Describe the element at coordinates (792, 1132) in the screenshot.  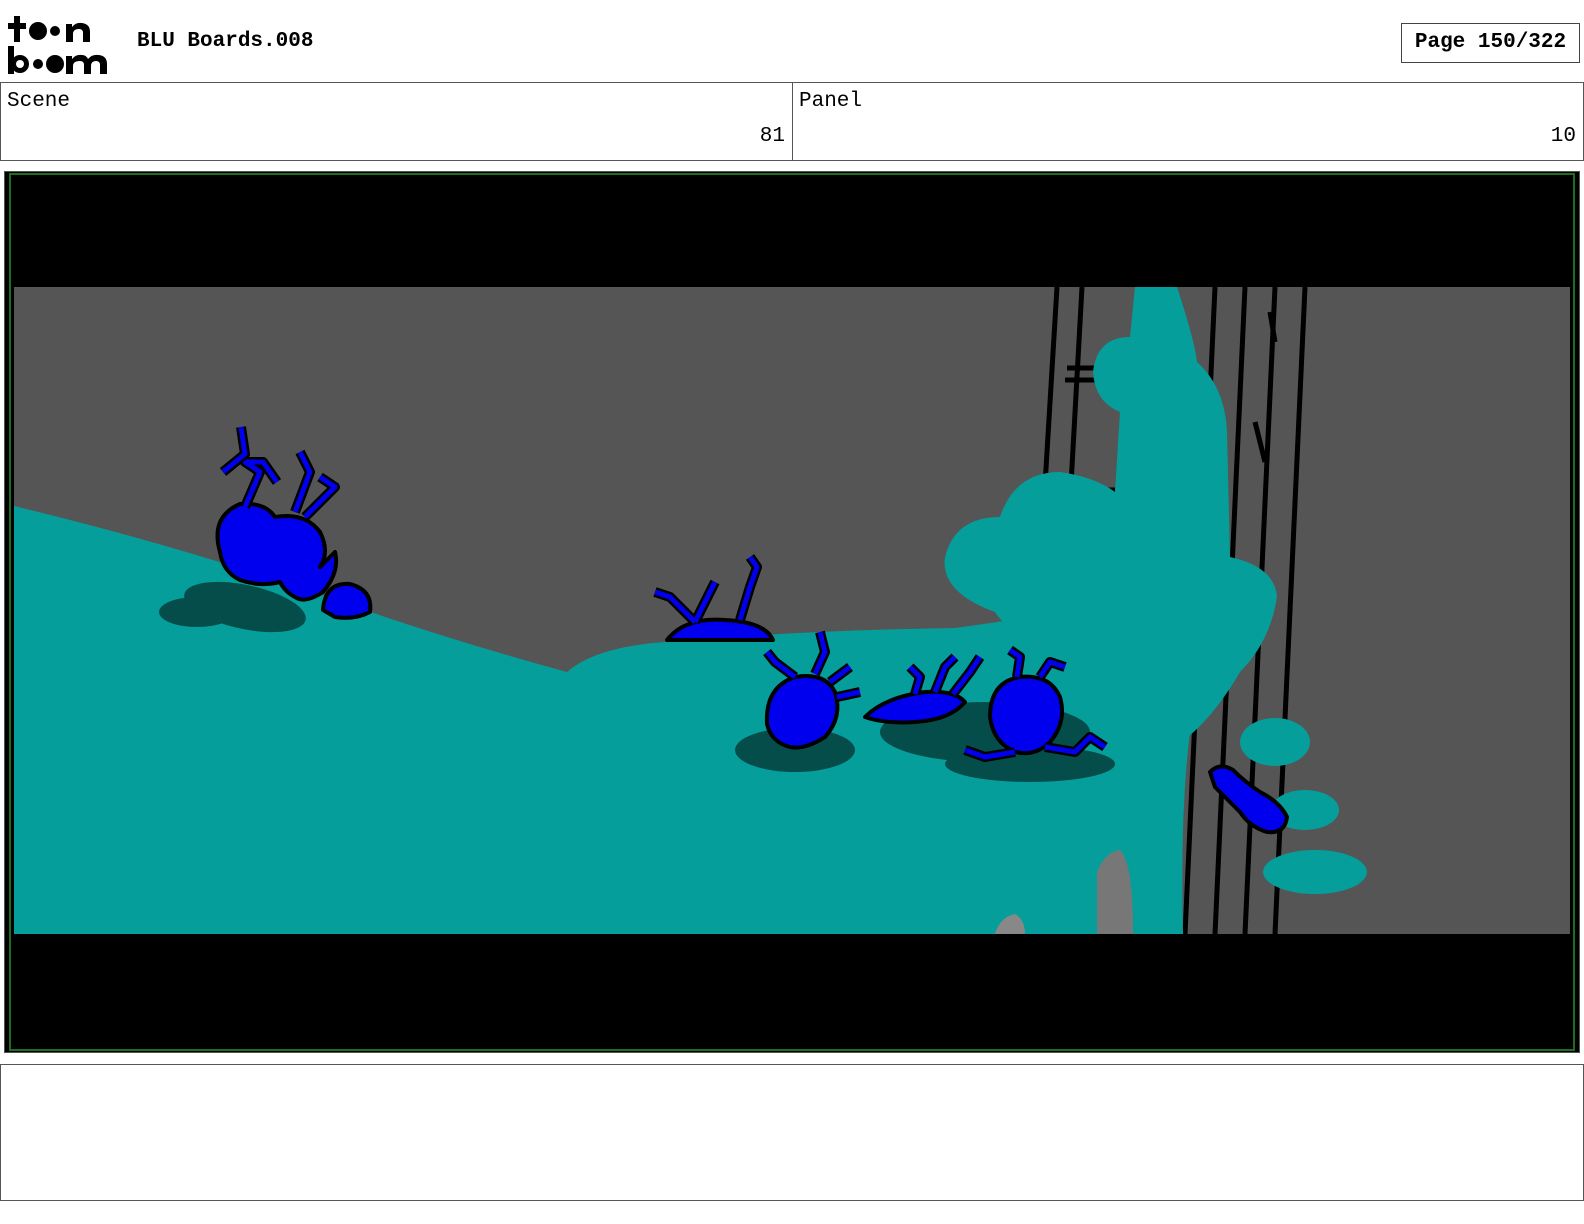
I see `notes-area` at that location.